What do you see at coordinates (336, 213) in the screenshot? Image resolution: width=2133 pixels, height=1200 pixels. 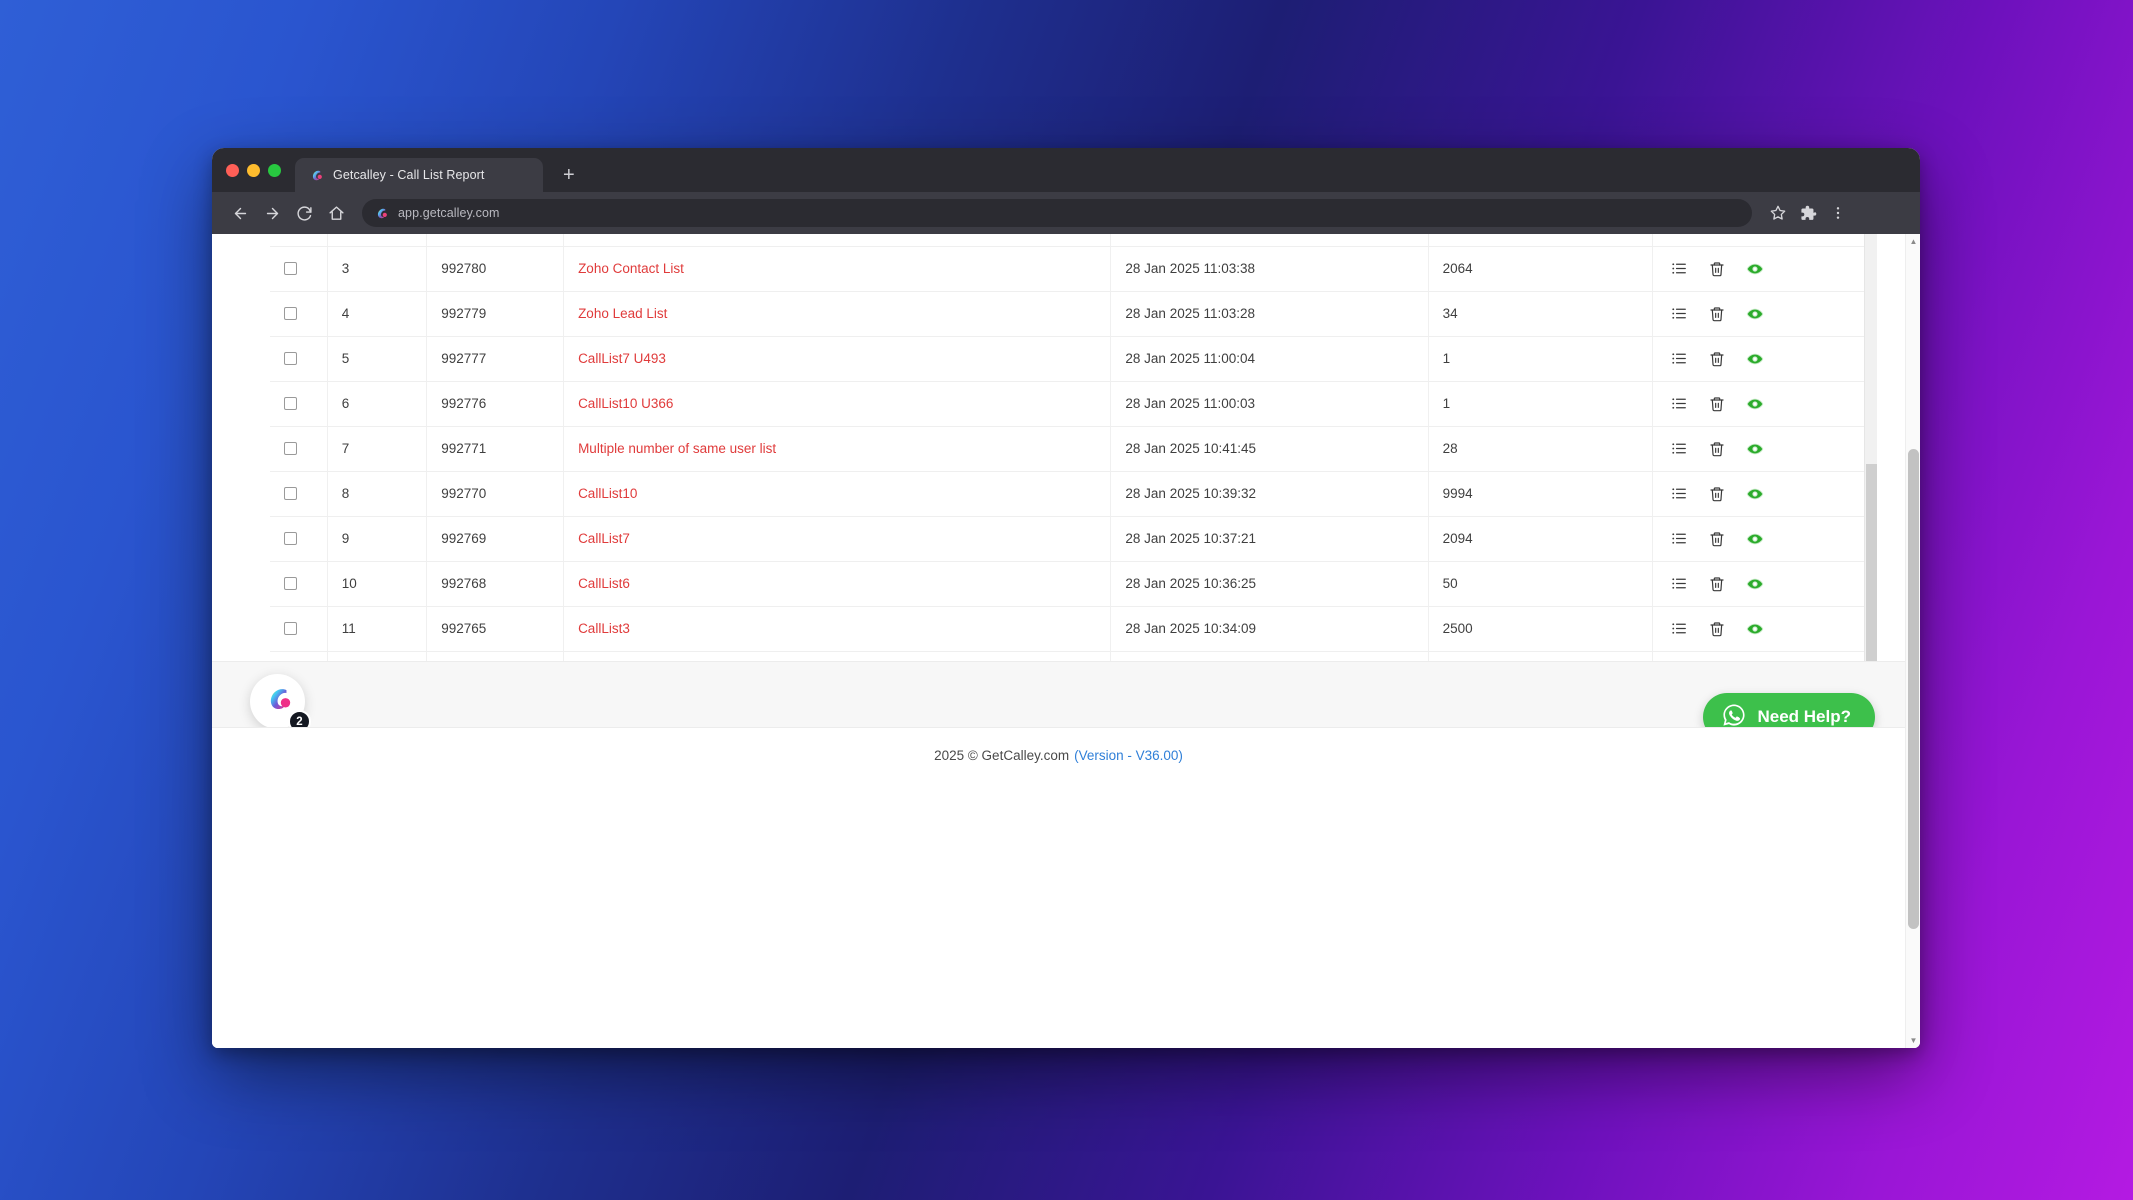 I see `home-icon` at bounding box center [336, 213].